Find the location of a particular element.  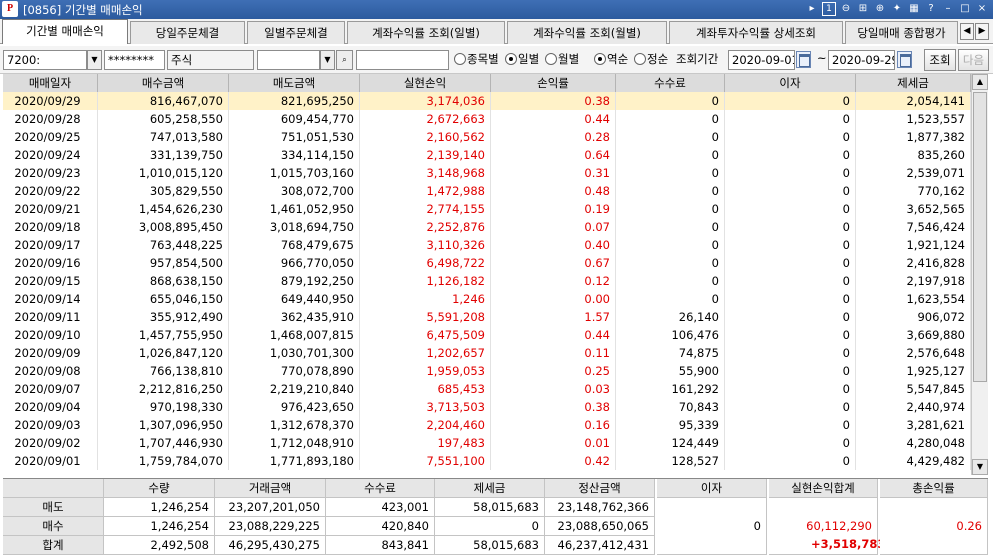

tab-scroll-left-icon: ◀ is located at coordinates (967, 31).